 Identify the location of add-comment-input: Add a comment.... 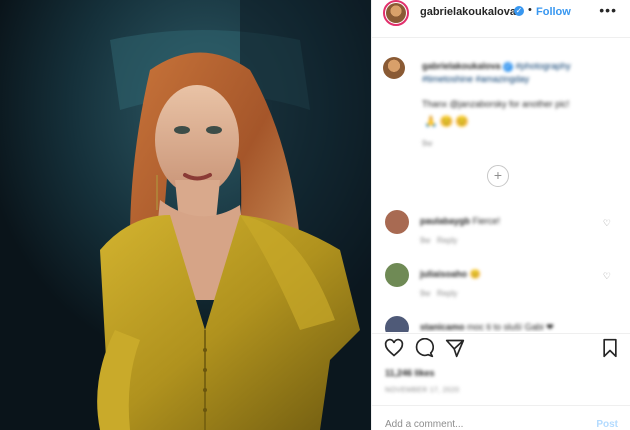
(424, 424).